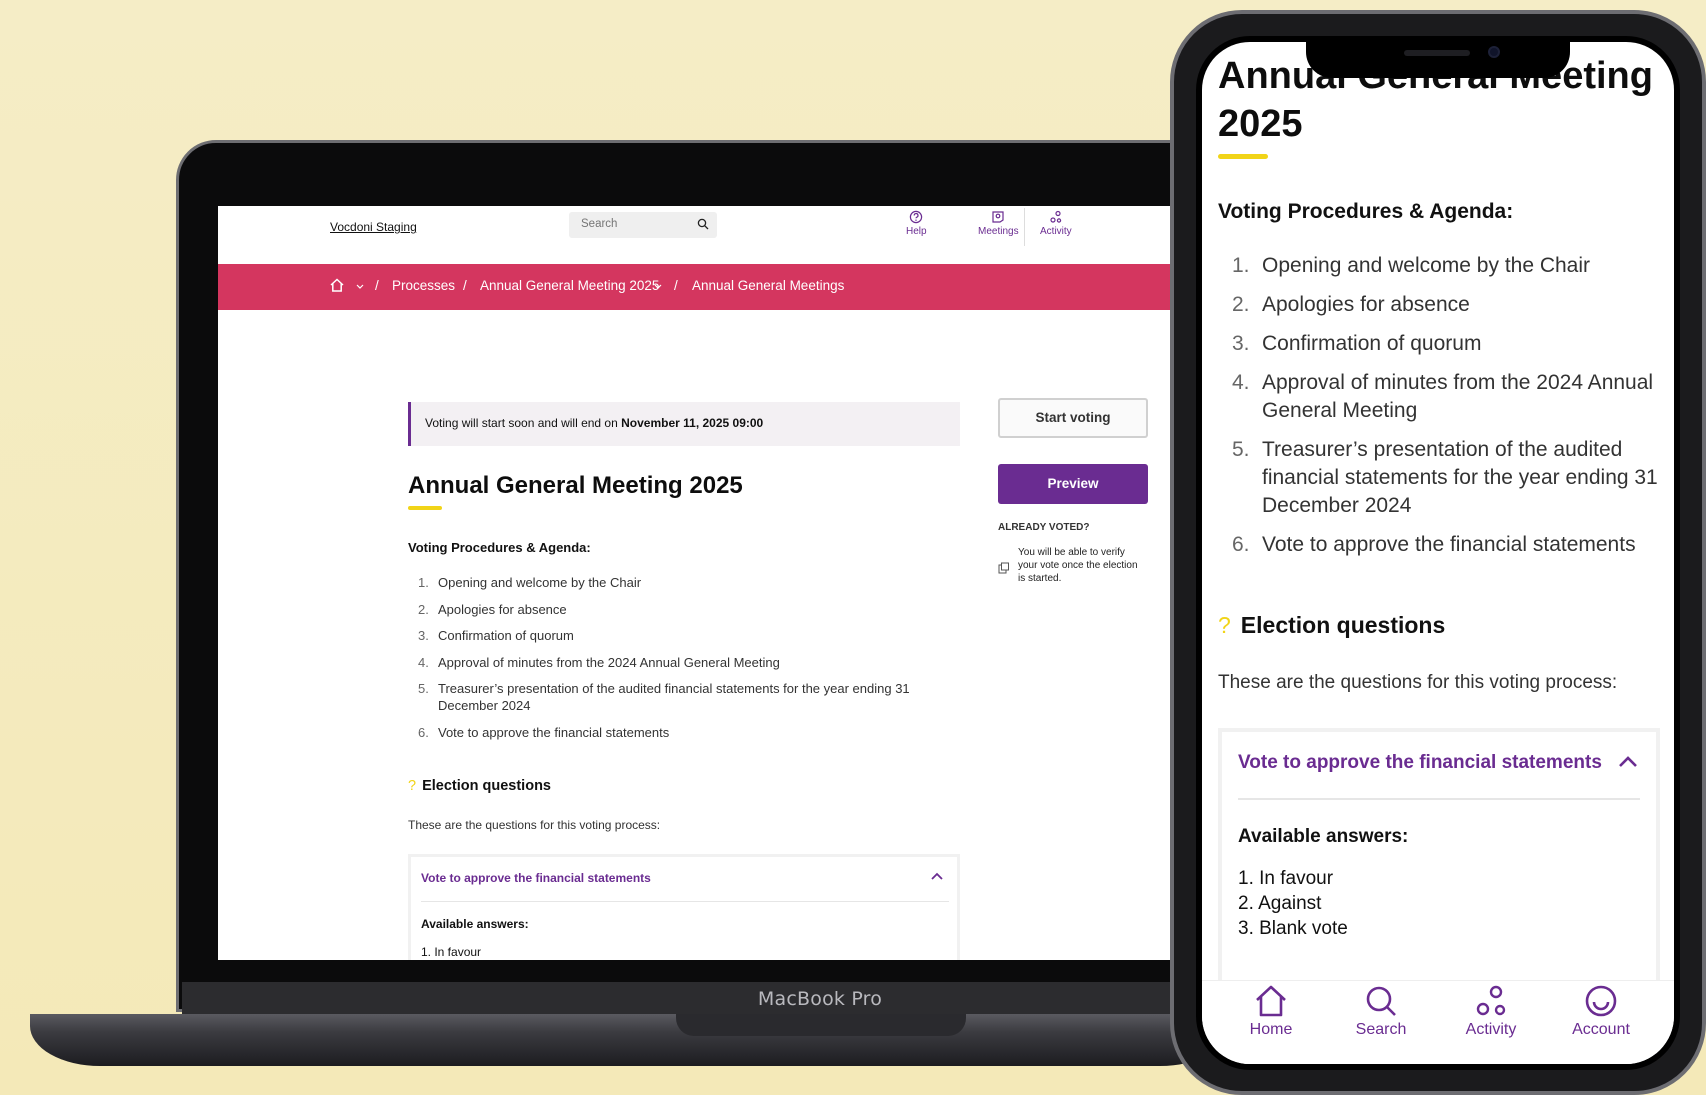 This screenshot has width=1706, height=1095. I want to click on laptop-chin, so click(696, 999).